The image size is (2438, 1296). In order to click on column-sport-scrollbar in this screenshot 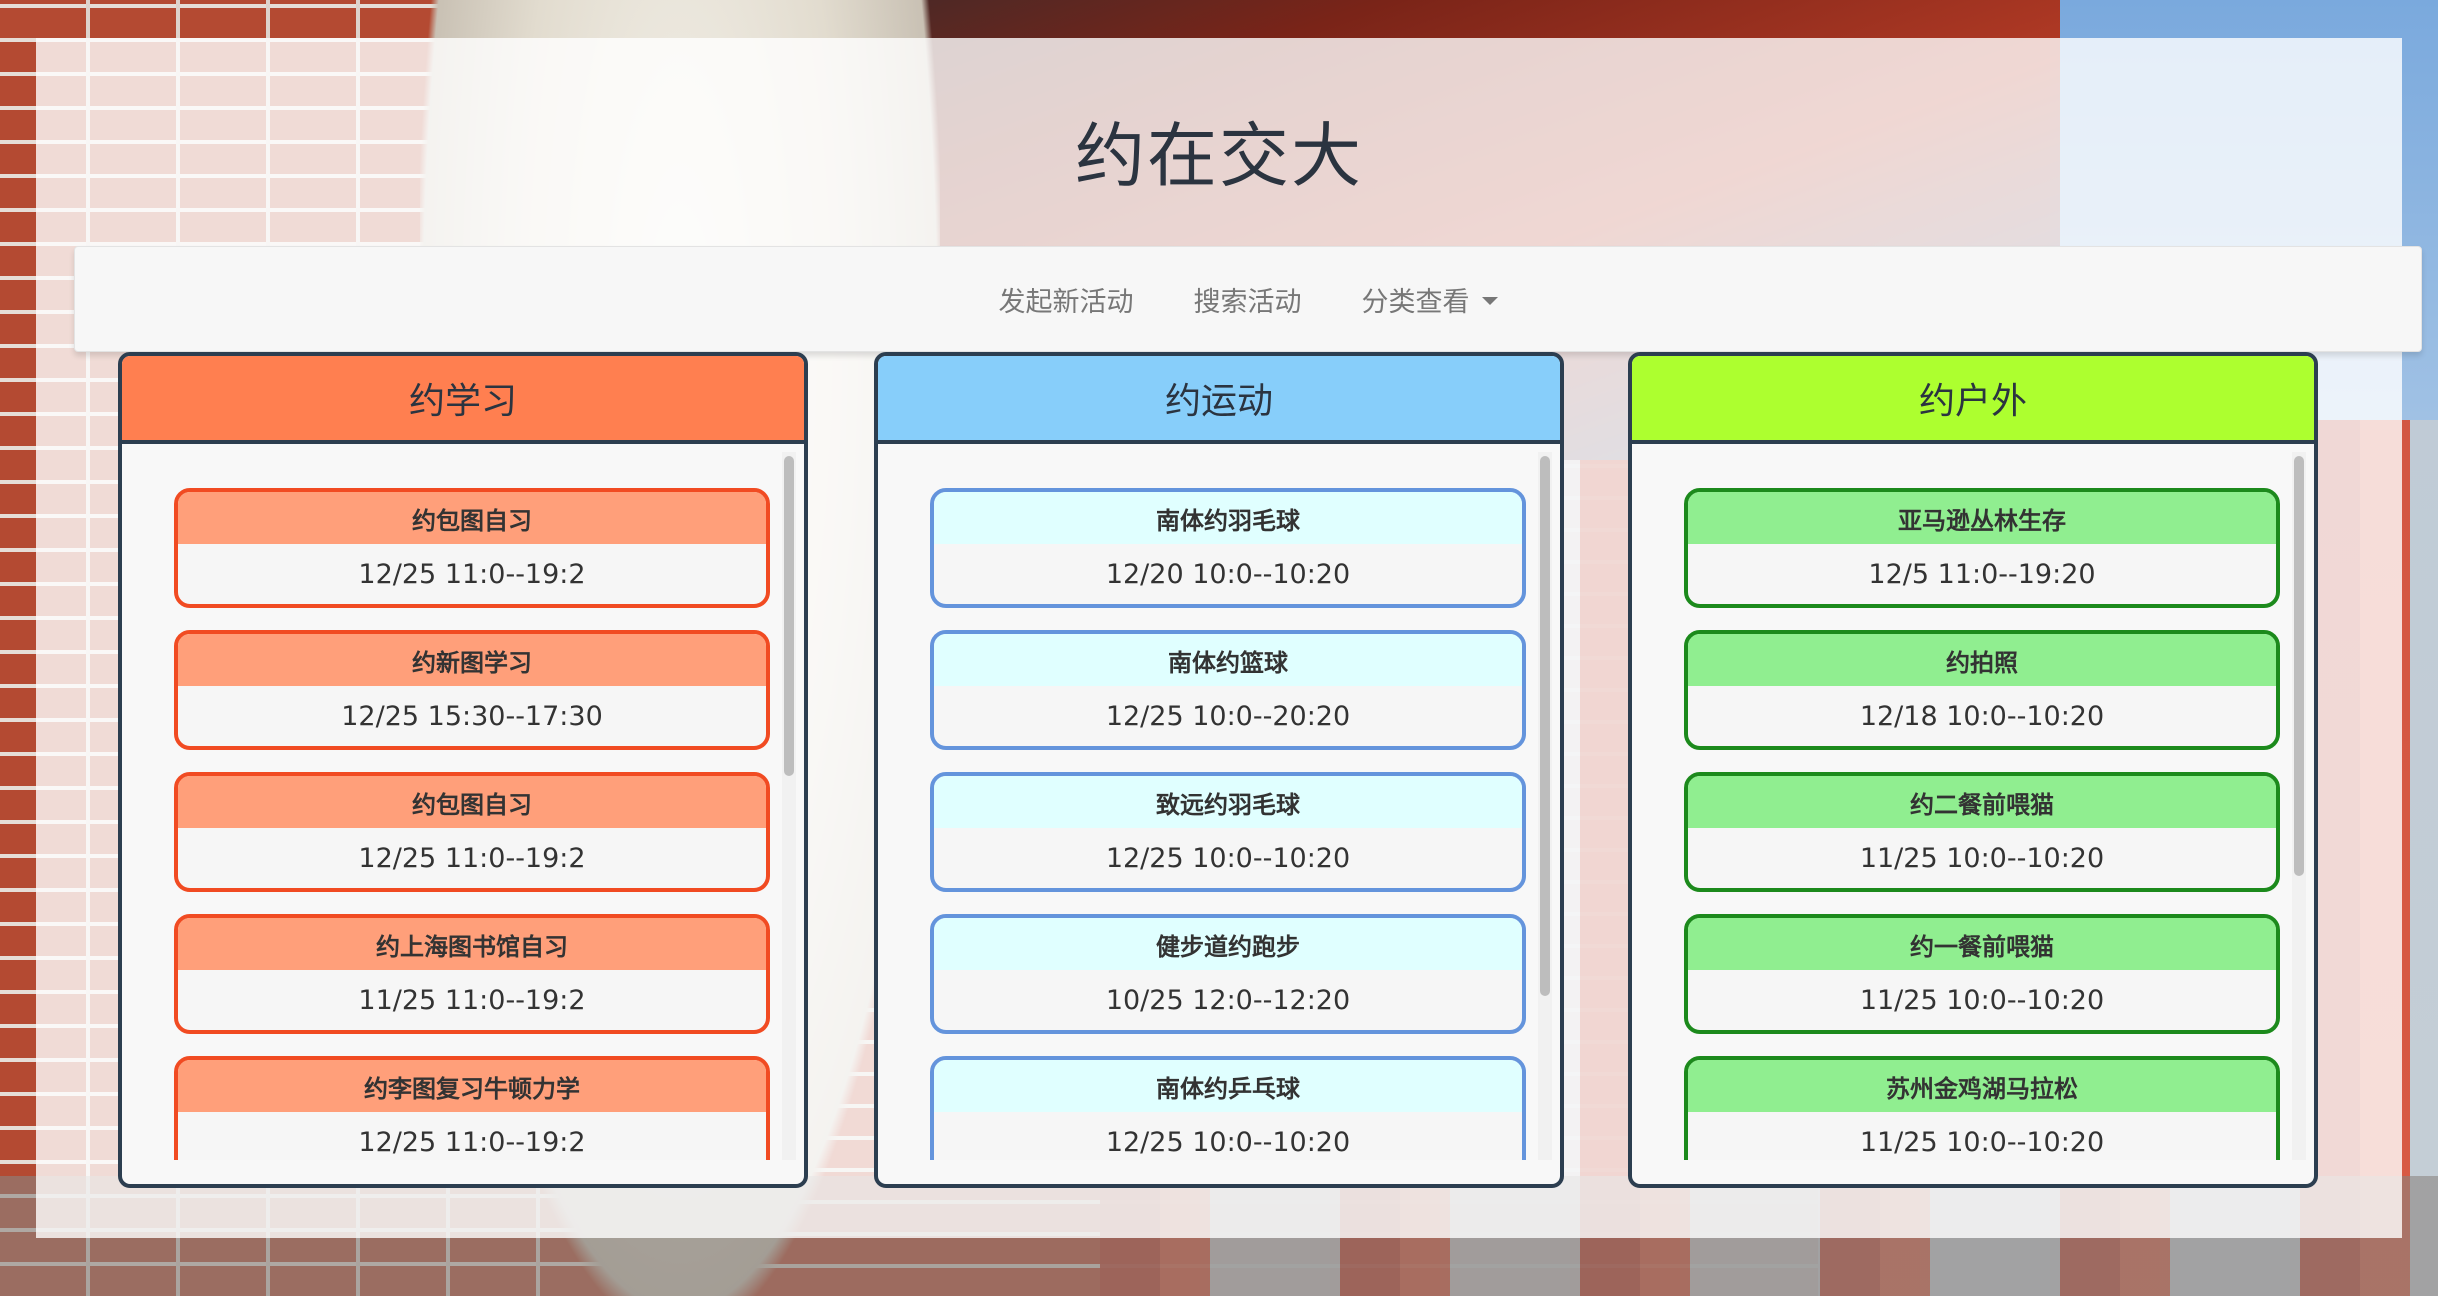, I will do `click(1545, 806)`.